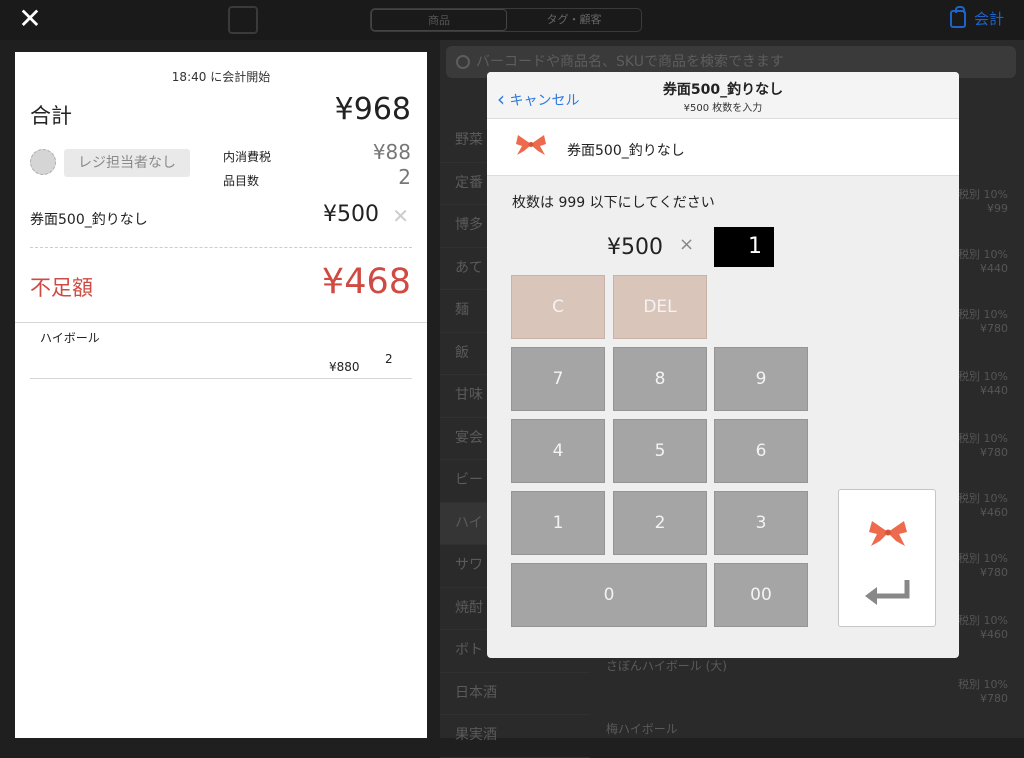  Describe the element at coordinates (344, 367) in the screenshot. I see `line-item-price: ¥880` at that location.